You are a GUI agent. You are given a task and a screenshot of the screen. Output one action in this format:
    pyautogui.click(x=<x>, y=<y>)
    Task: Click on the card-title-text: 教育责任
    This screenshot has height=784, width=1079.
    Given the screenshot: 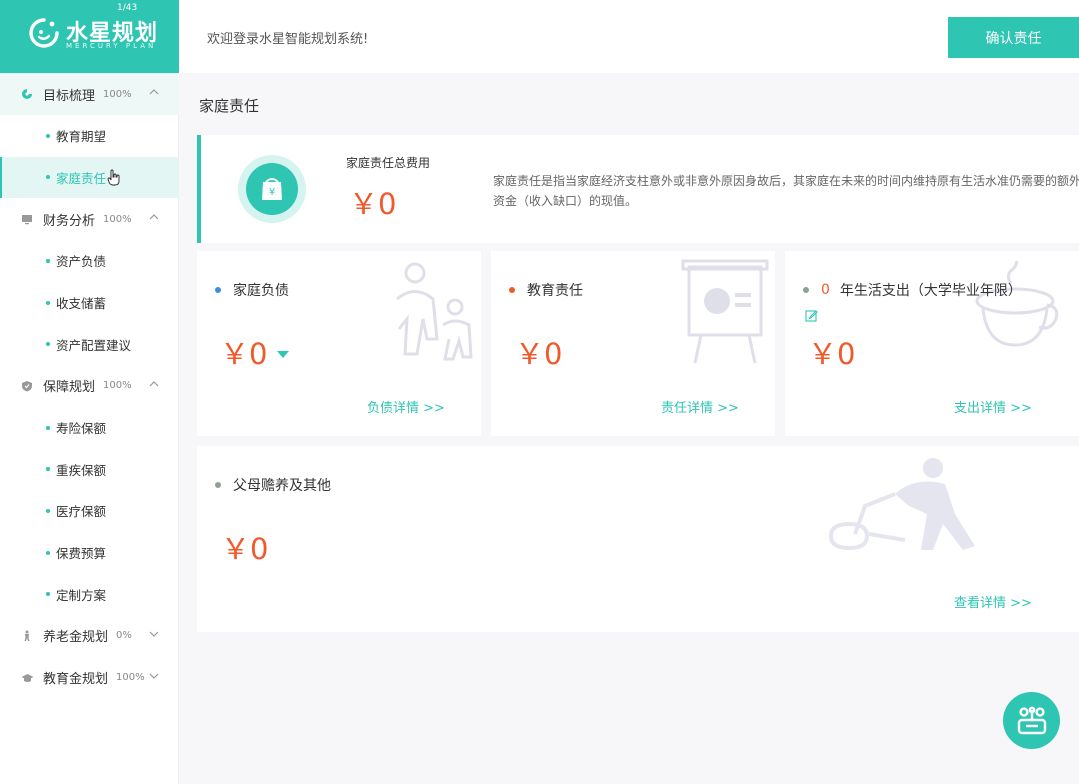 What is the action you would take?
    pyautogui.click(x=555, y=291)
    